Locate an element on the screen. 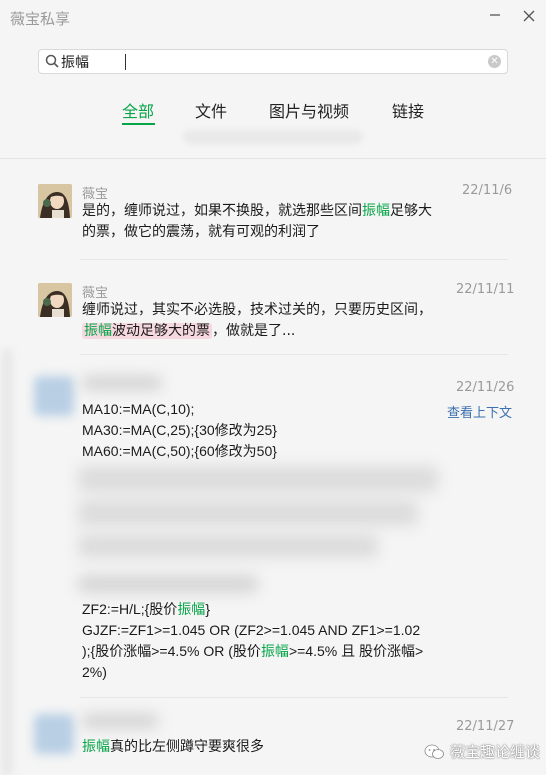 Image resolution: width=546 pixels, height=775 pixels. message-segment: 的票，做它的震荡，就有可观的利润了 is located at coordinates (201, 232).